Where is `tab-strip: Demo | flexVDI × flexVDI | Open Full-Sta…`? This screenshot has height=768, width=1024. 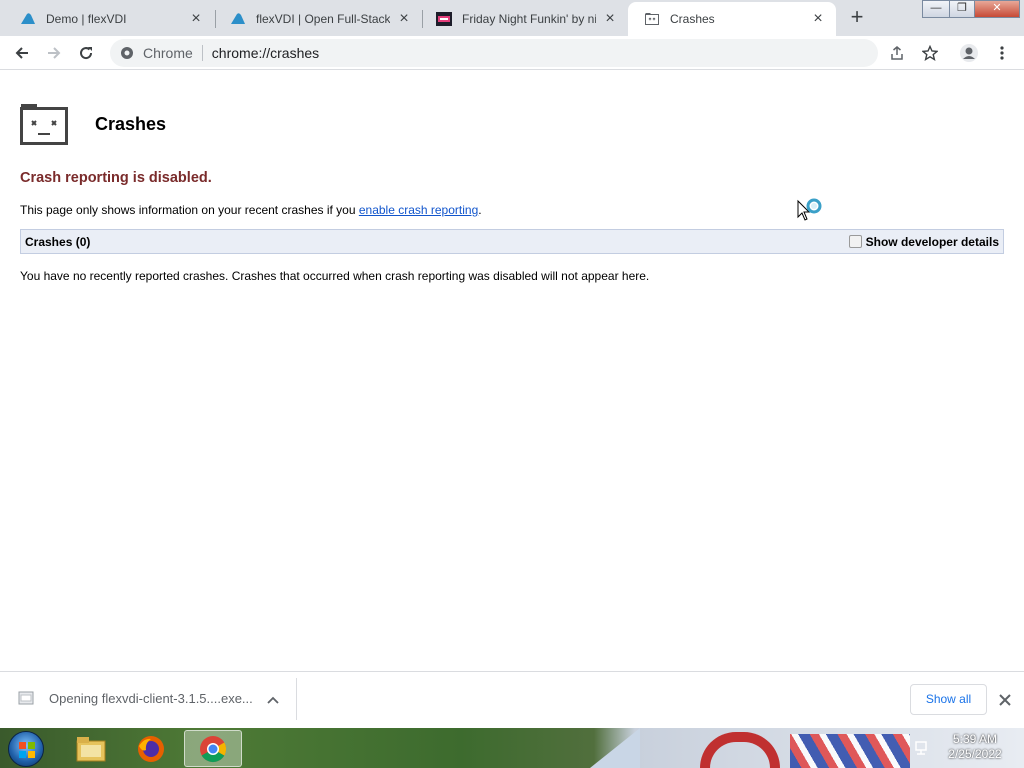 tab-strip: Demo | flexVDI × flexVDI | Open Full-Sta… is located at coordinates (512, 18).